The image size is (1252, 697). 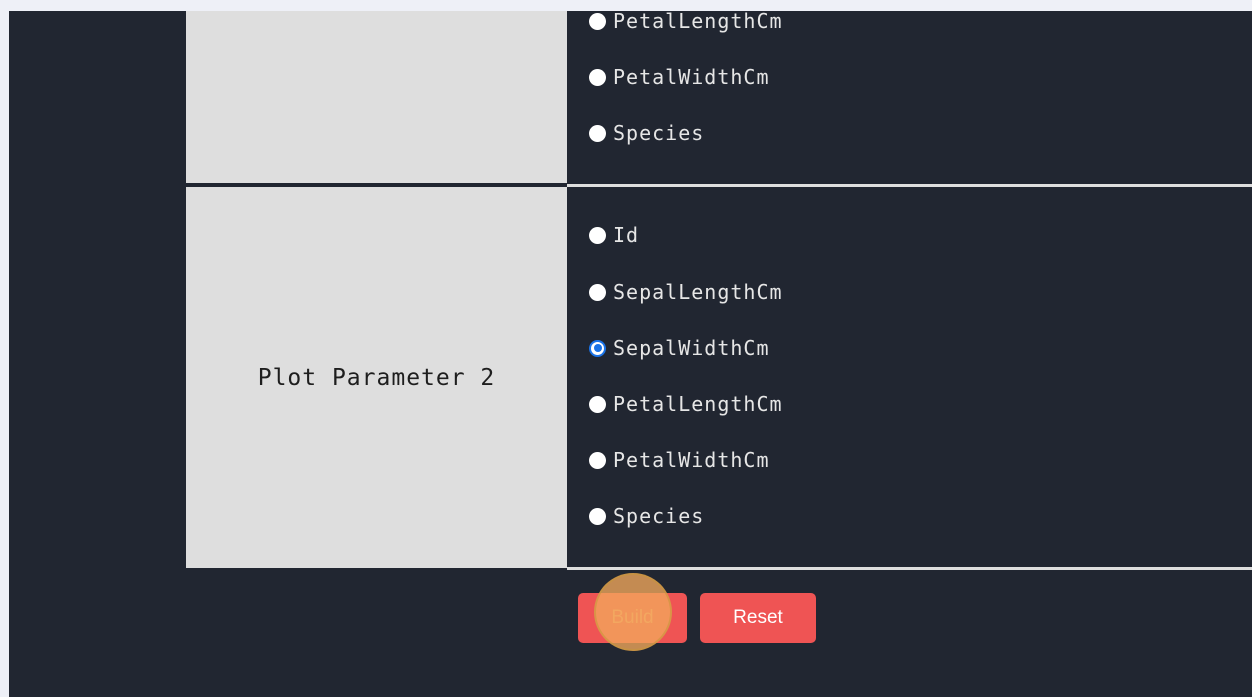 What do you see at coordinates (909, 568) in the screenshot?
I see `row-divider-bottom` at bounding box center [909, 568].